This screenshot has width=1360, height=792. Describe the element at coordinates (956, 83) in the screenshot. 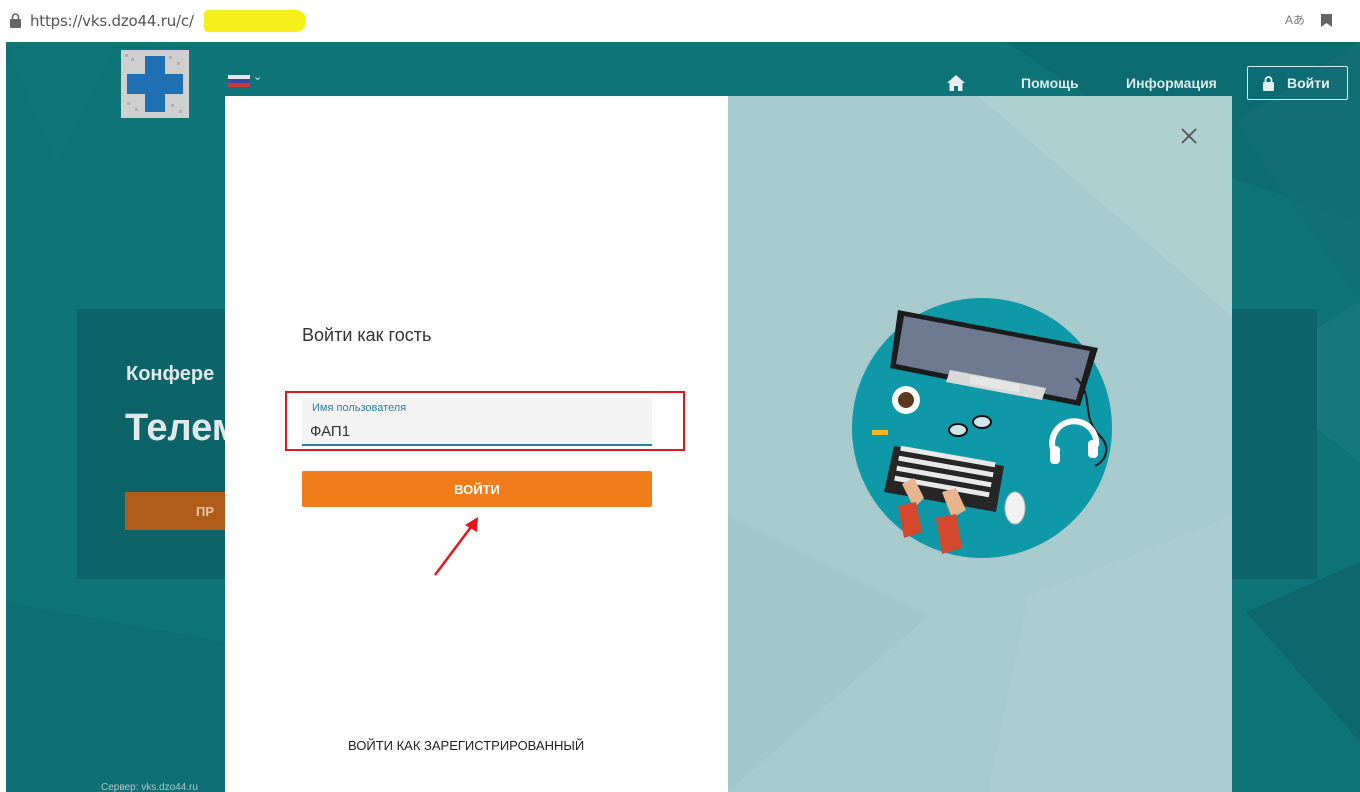

I see `home-icon` at that location.